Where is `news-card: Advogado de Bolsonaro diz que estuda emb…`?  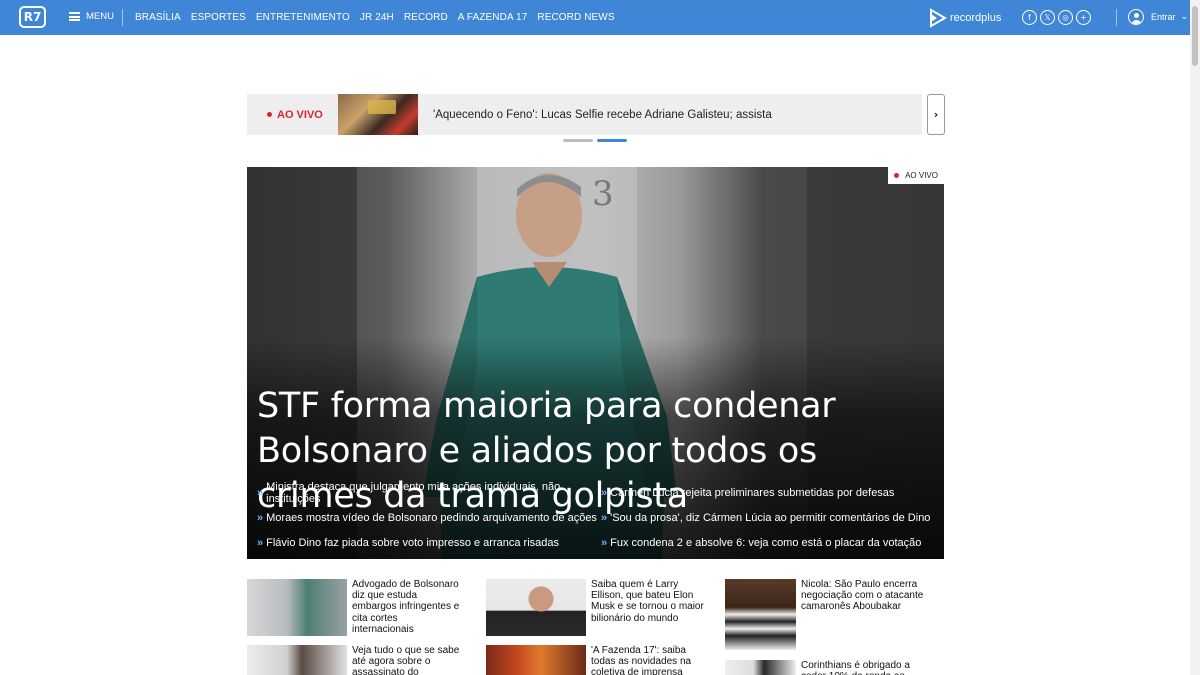 news-card: Advogado de Bolsonaro diz que estuda emb… is located at coordinates (354, 607).